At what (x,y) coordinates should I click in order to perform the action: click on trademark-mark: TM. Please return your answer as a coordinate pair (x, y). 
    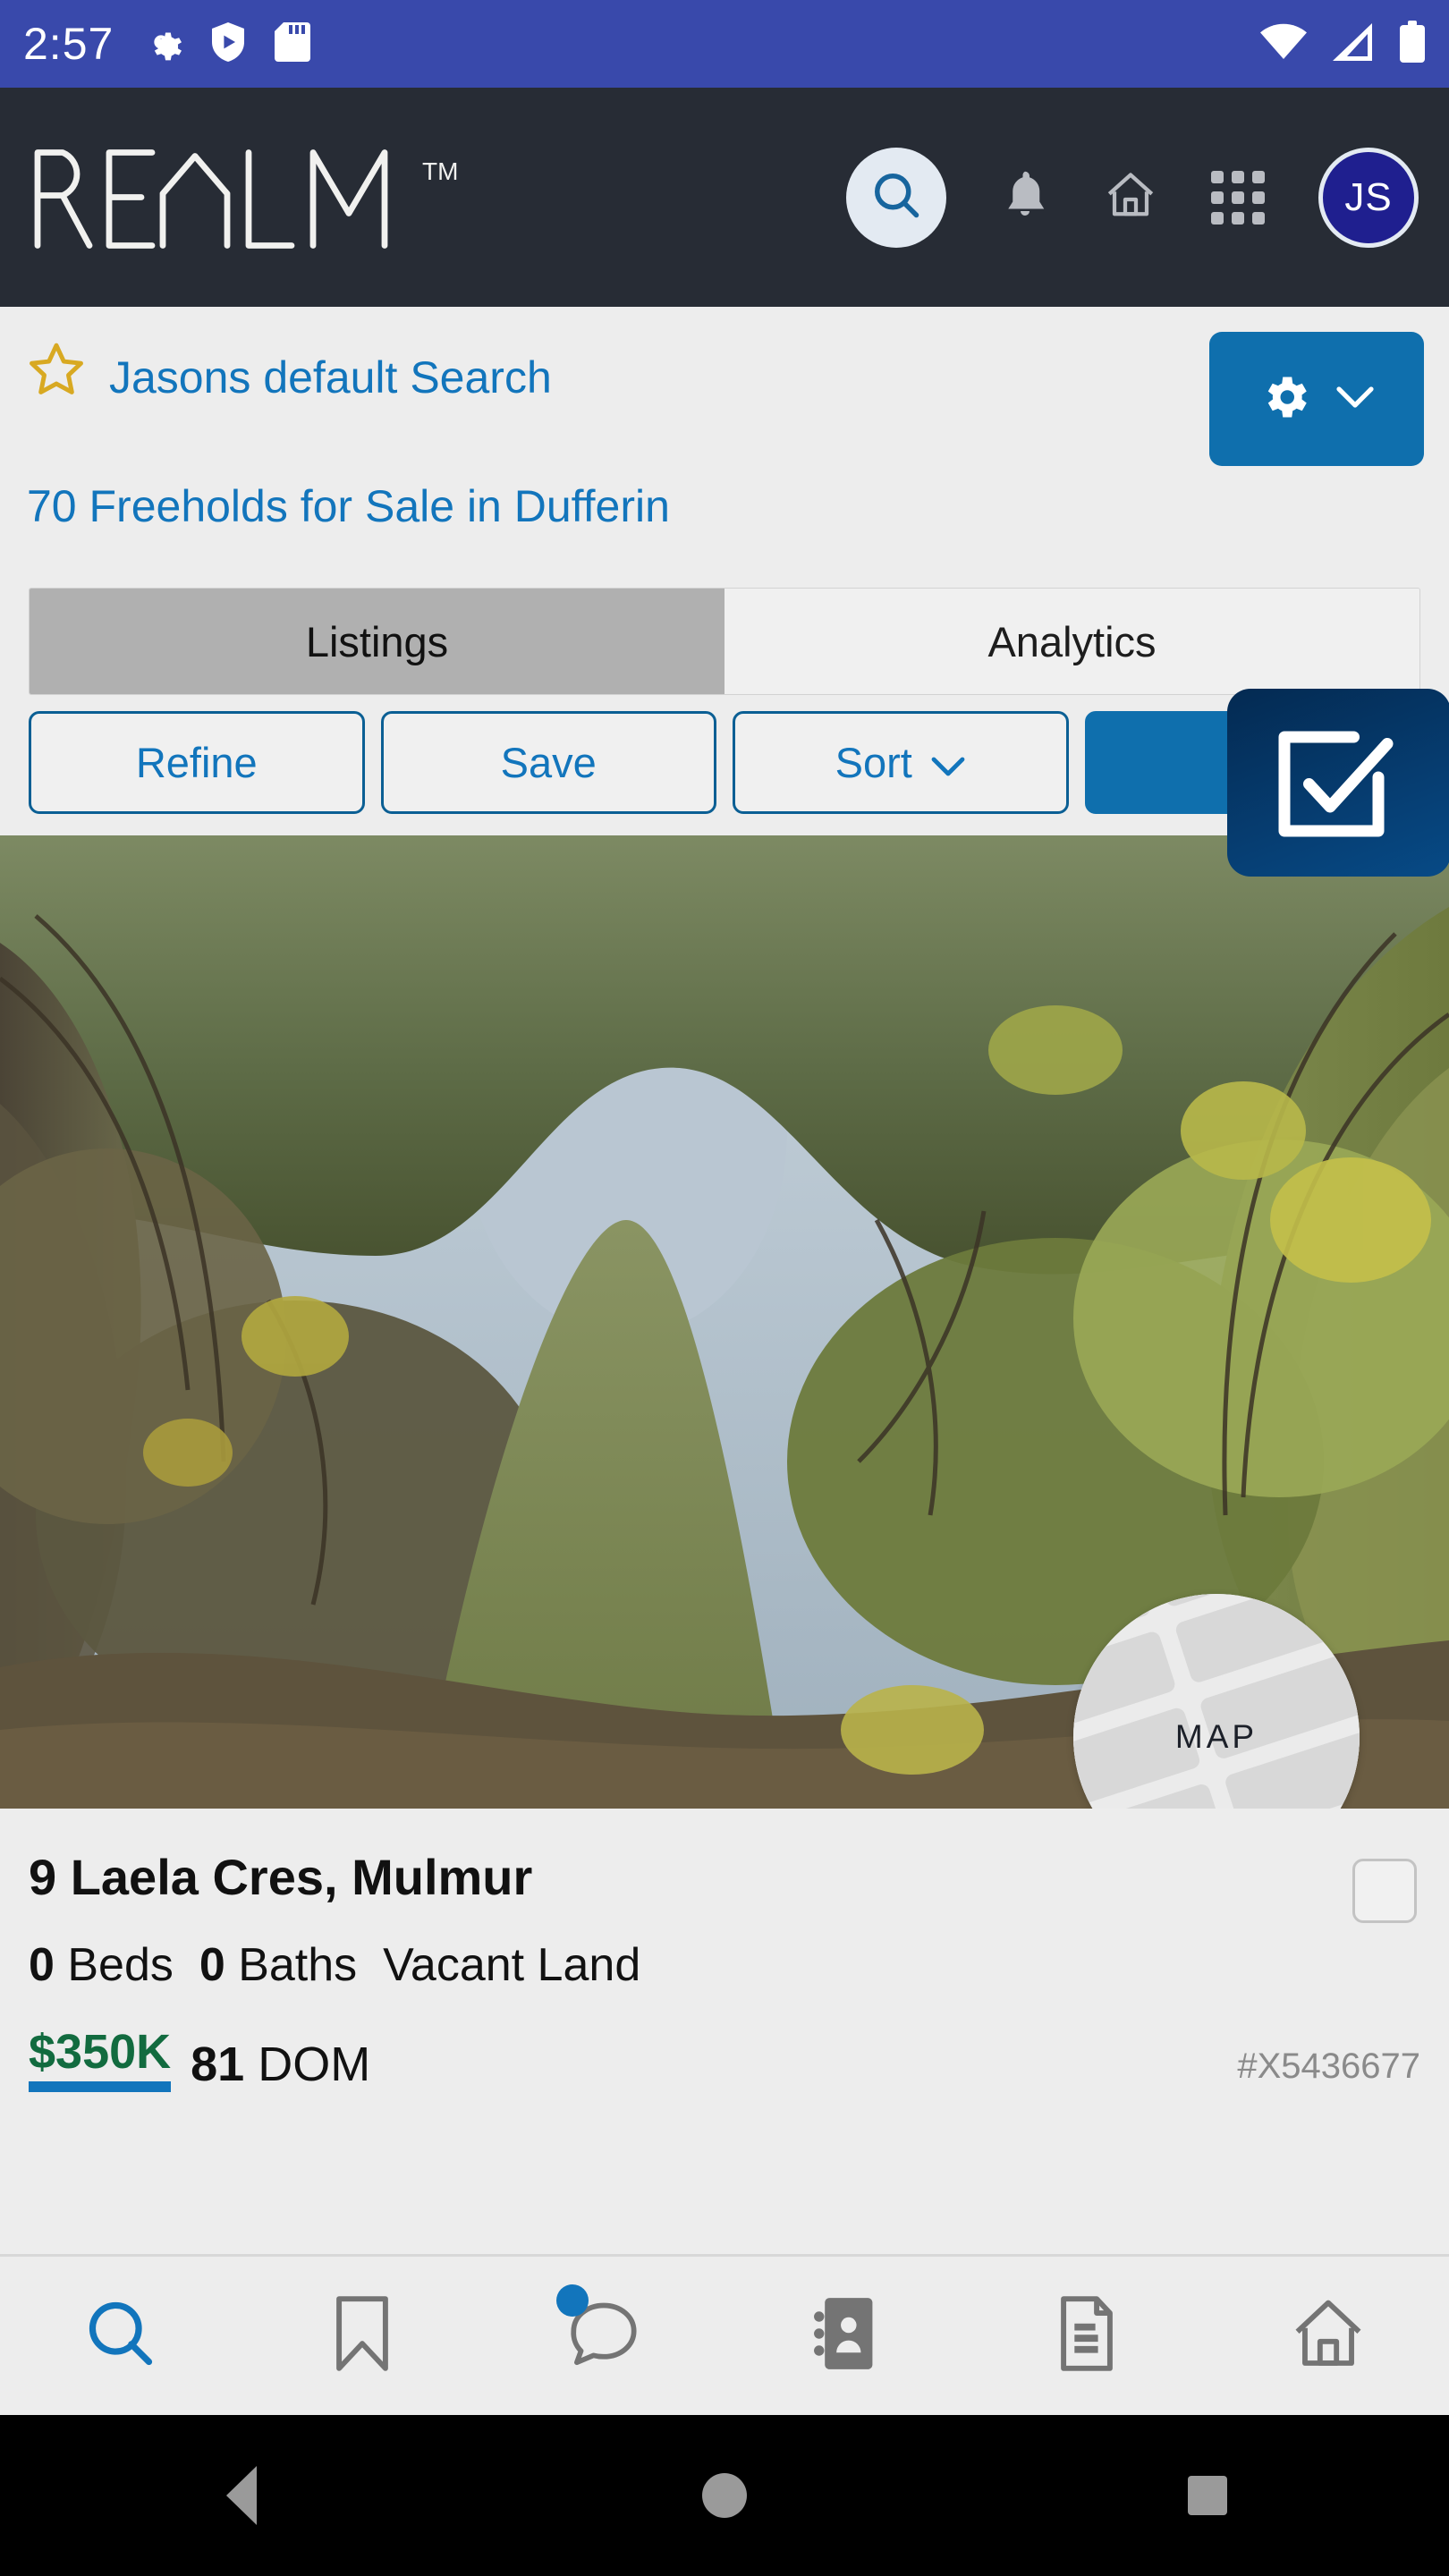
    Looking at the image, I should click on (440, 171).